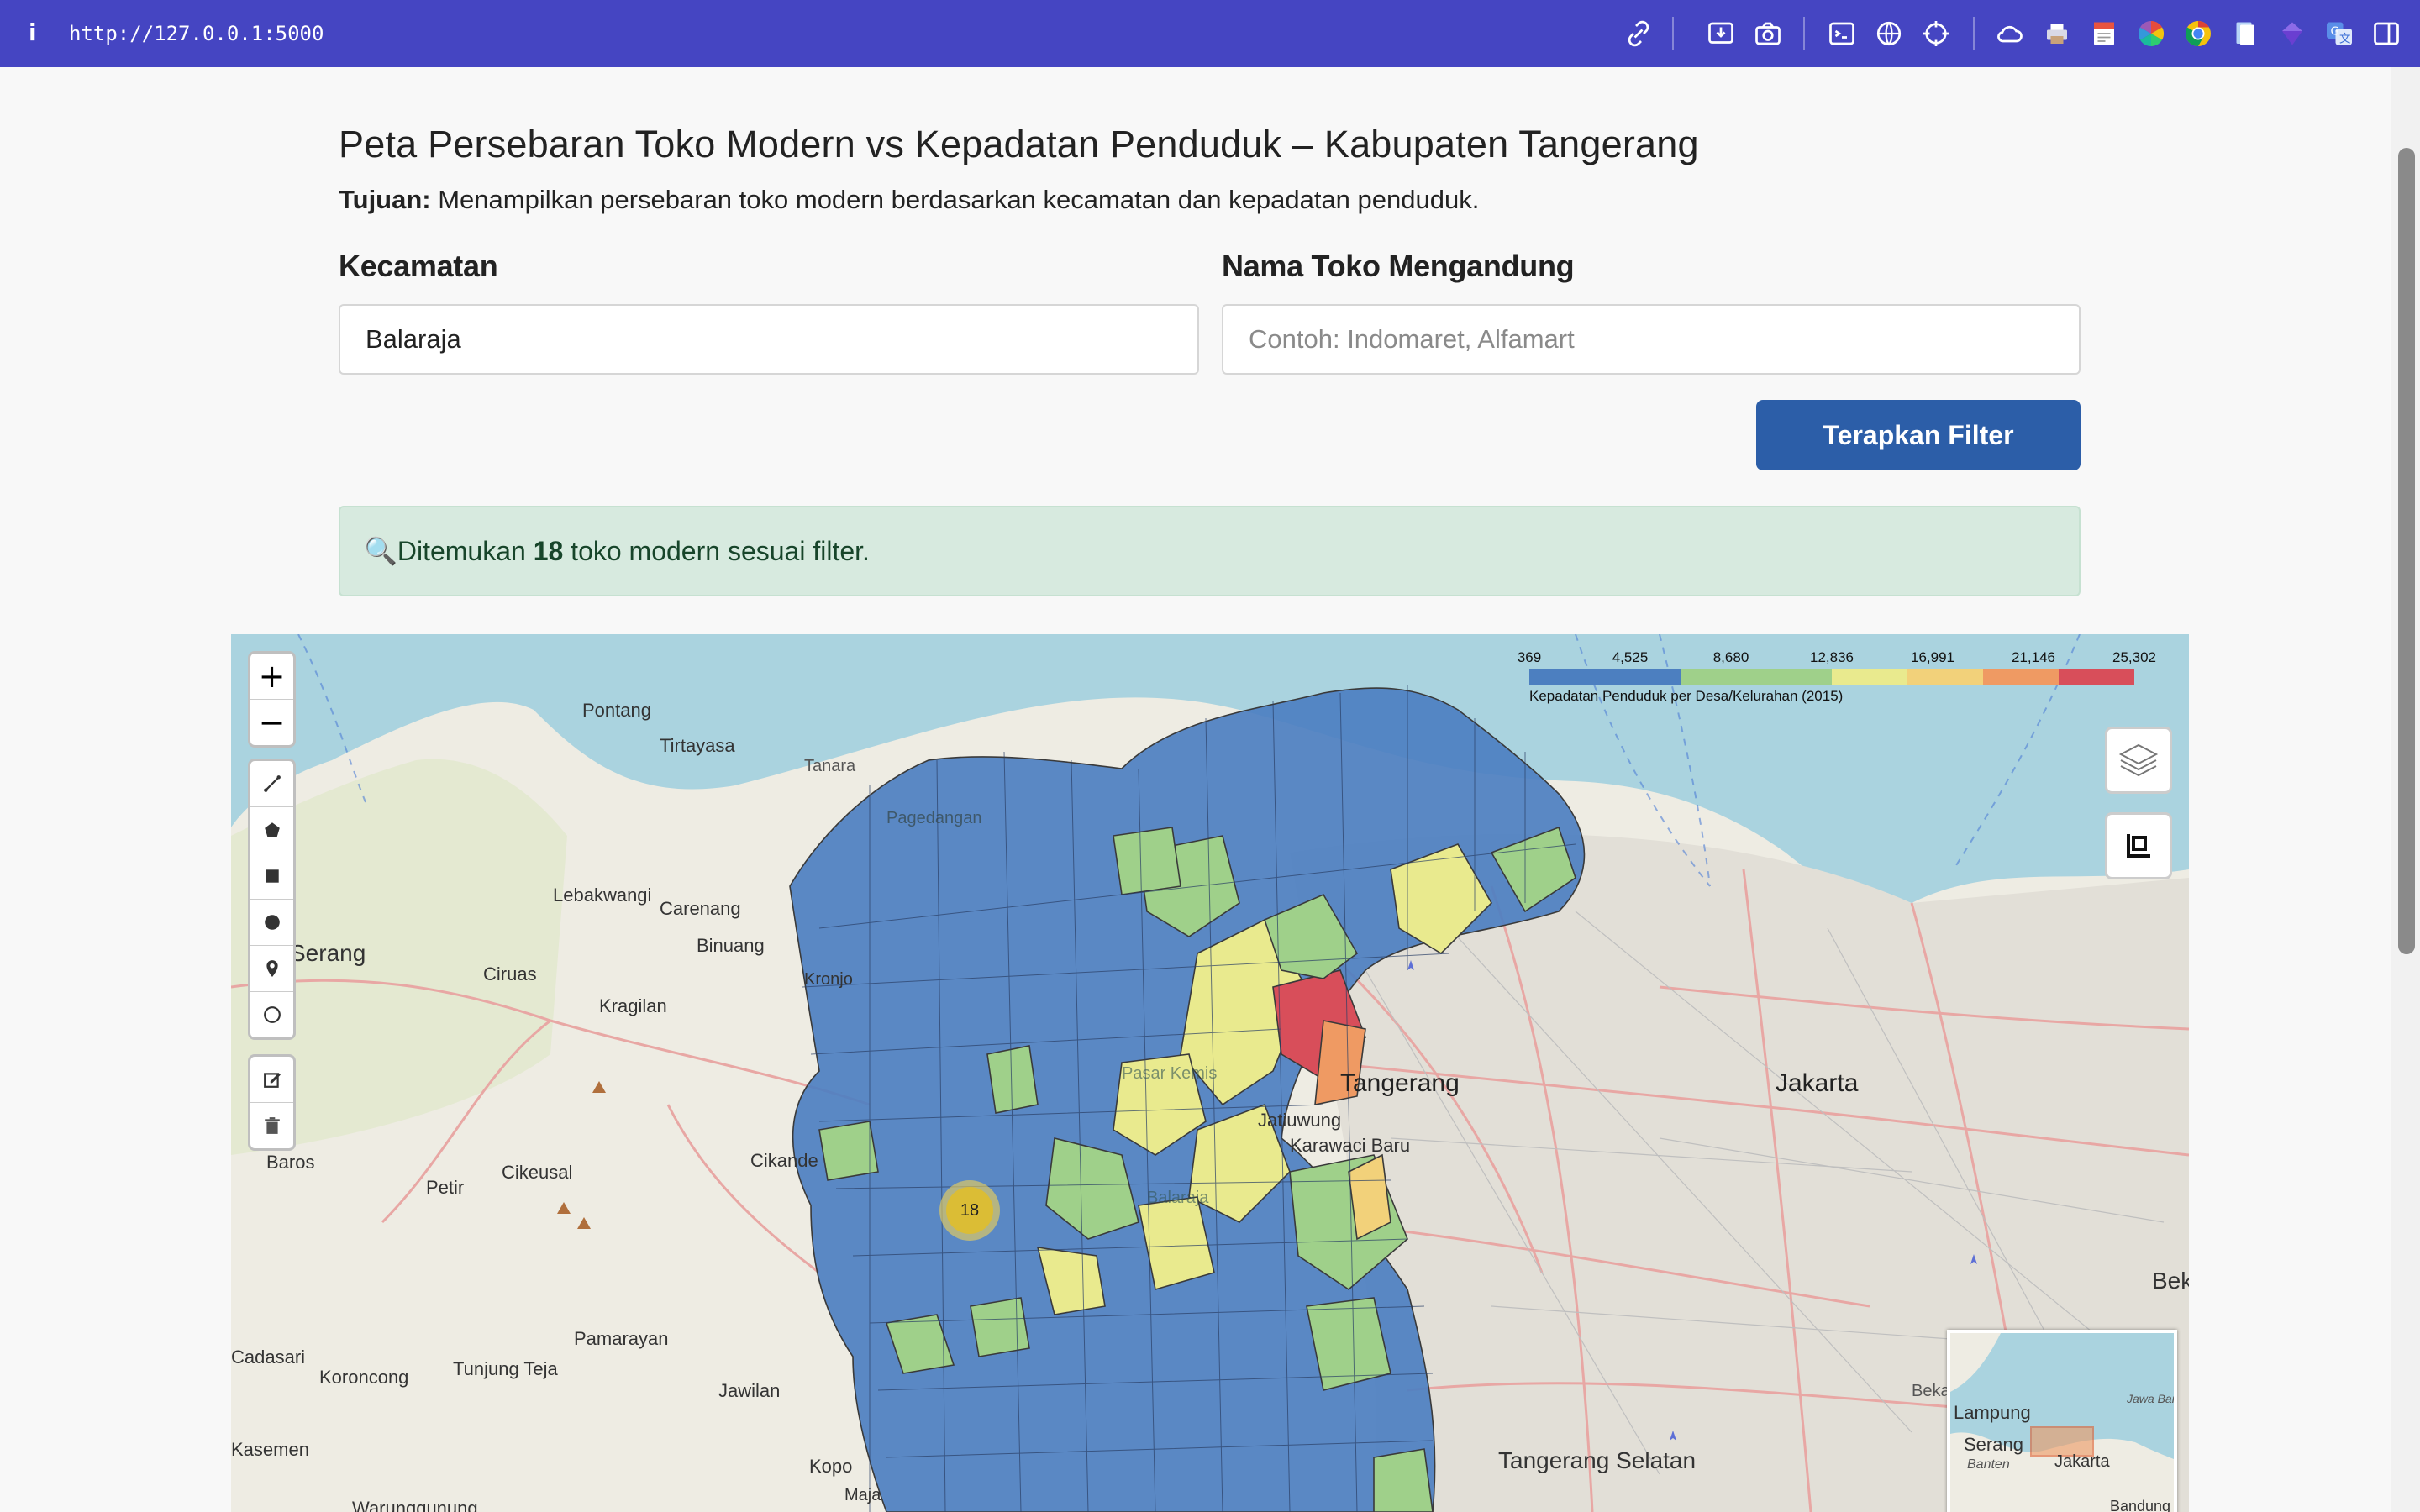 The height and width of the screenshot is (1512, 2420). What do you see at coordinates (270, 1449) in the screenshot?
I see `place-label: Kasemen` at bounding box center [270, 1449].